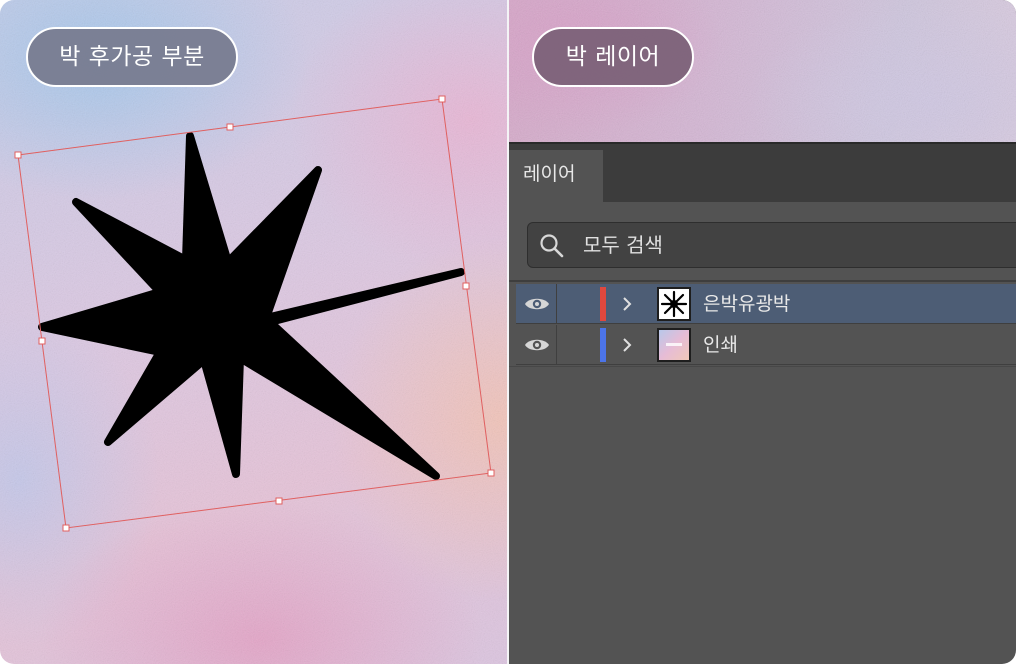 The height and width of the screenshot is (664, 1016). Describe the element at coordinates (552, 246) in the screenshot. I see `search-icon` at that location.